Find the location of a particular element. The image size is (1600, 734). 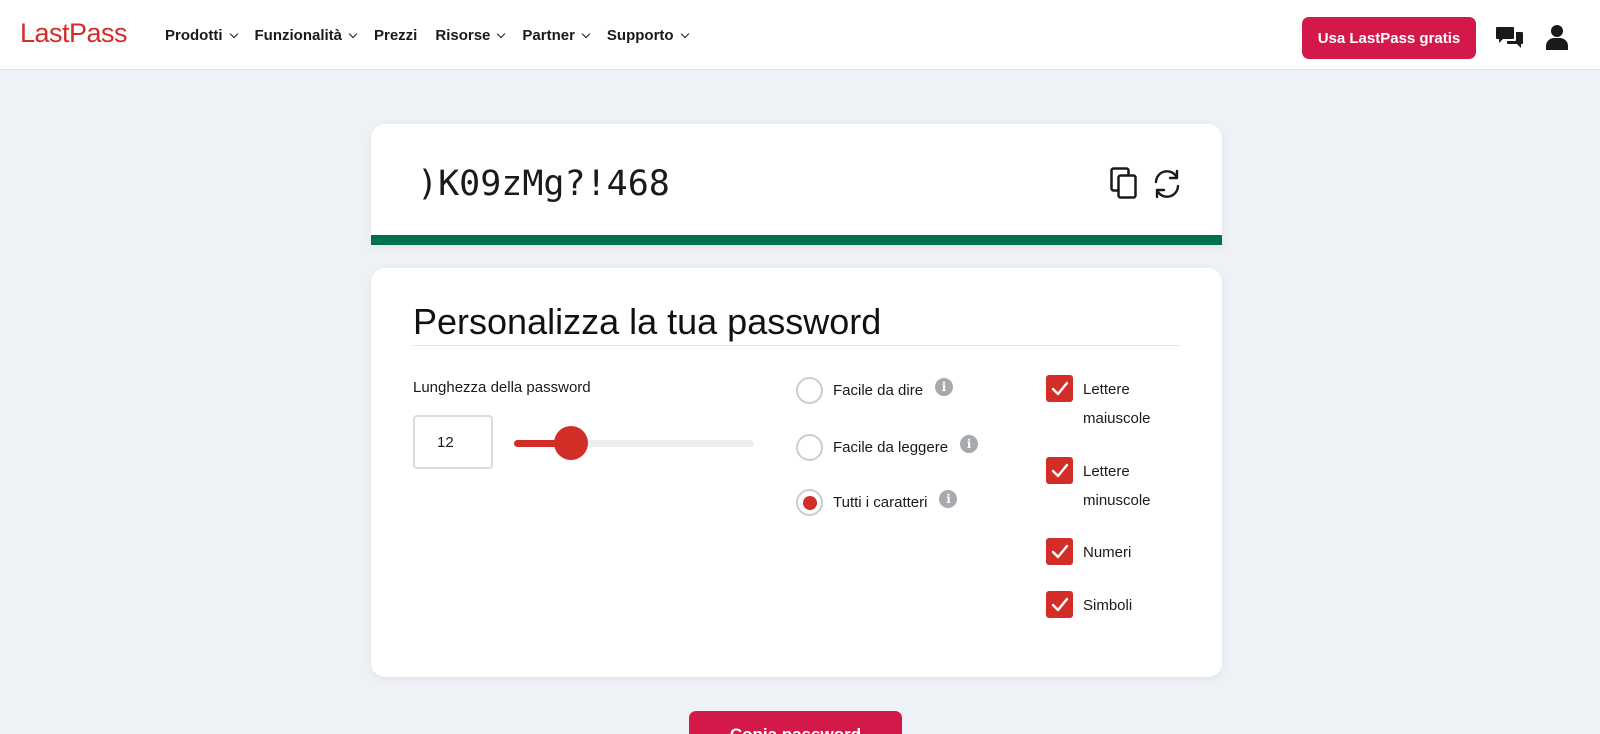

password-strength-bar is located at coordinates (796, 240).